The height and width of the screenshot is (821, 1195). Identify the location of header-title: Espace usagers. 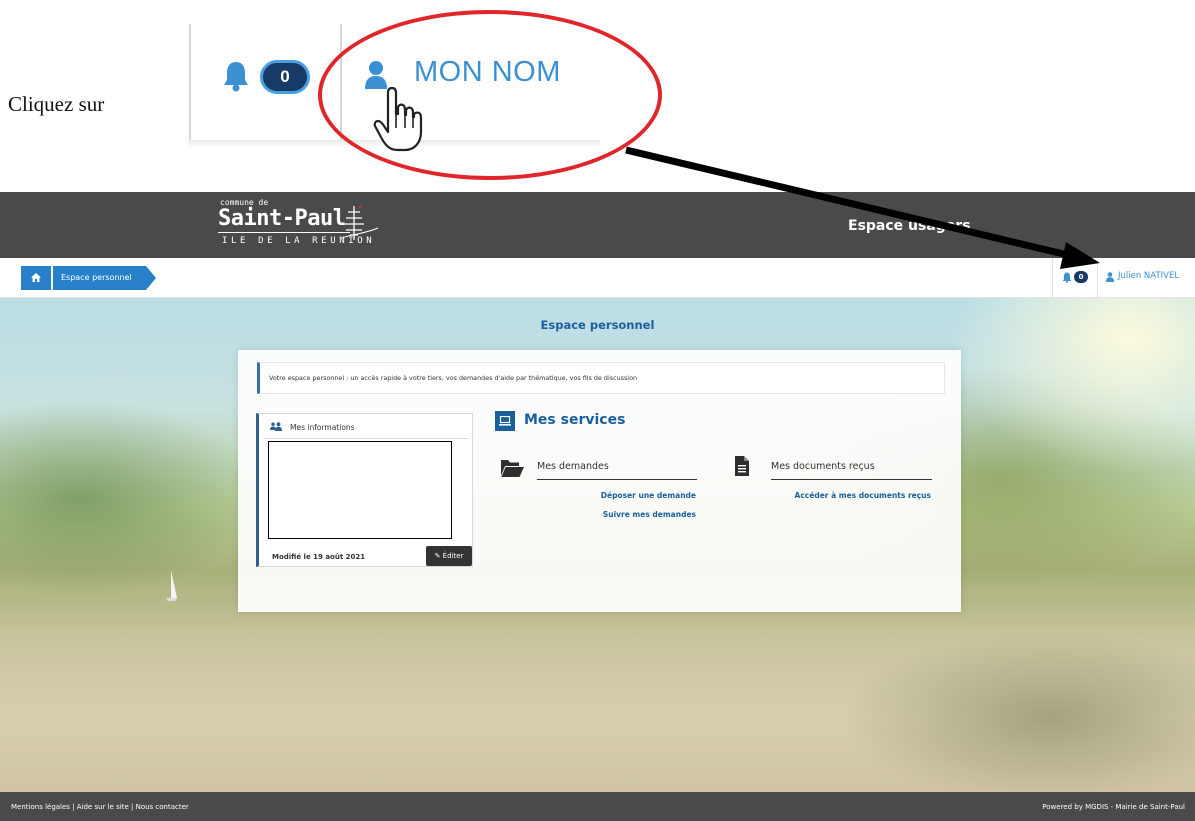
(909, 226).